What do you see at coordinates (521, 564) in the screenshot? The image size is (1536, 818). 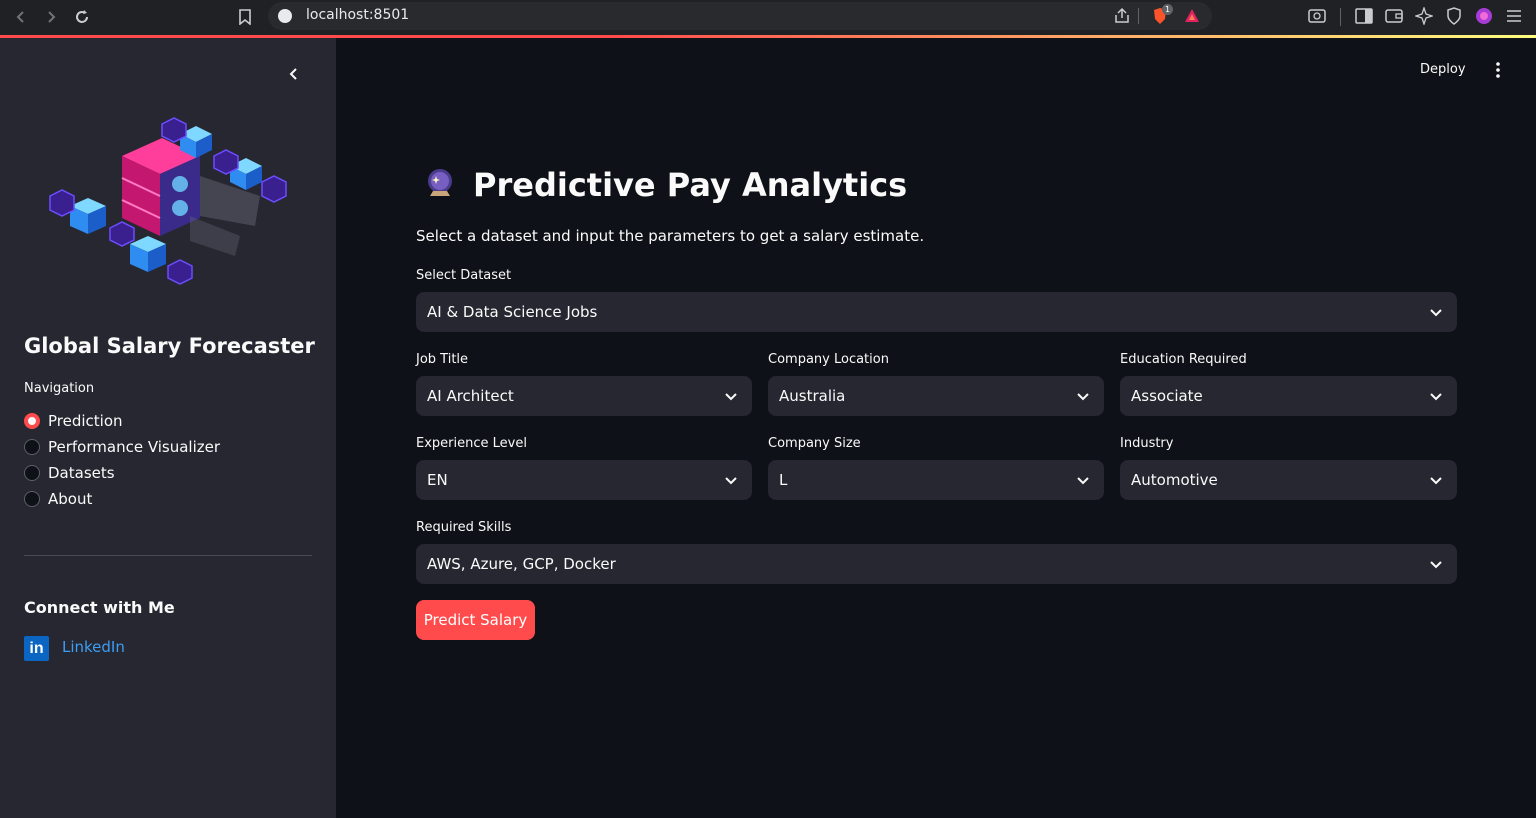 I see `required-skills-value: AWS, Azure, GCP, Docker` at bounding box center [521, 564].